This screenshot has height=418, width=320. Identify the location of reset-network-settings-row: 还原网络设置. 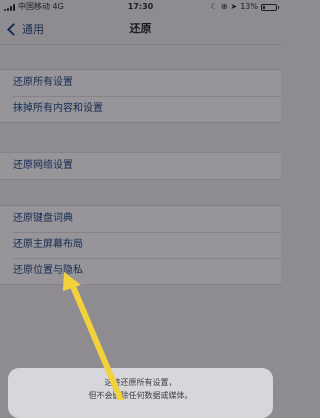
(140, 166).